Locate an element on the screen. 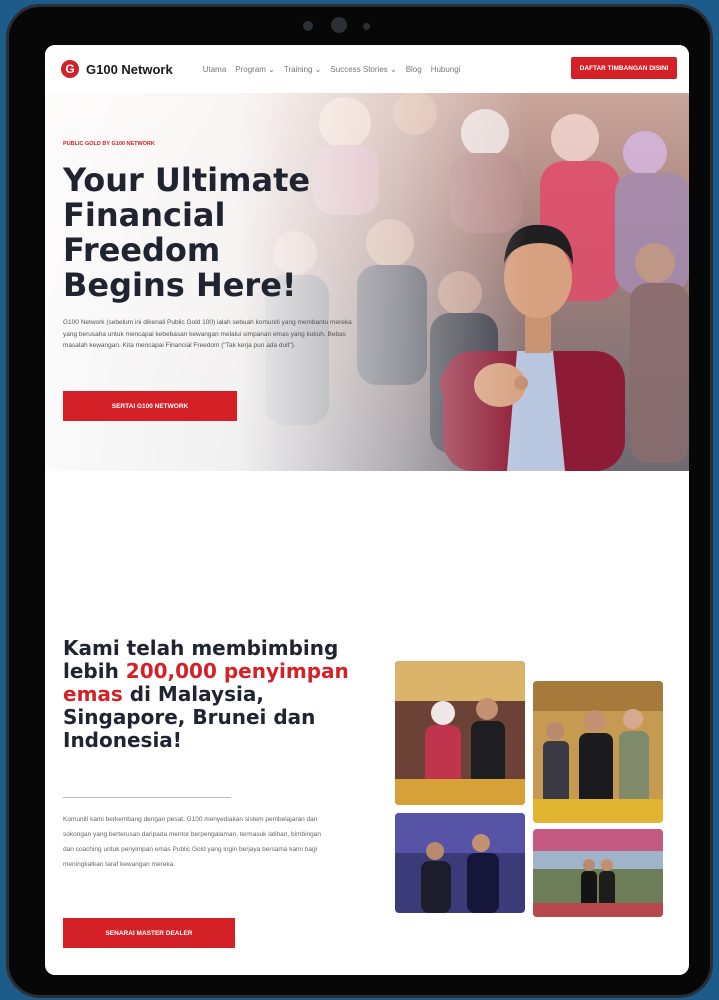 The width and height of the screenshot is (719, 1000). logo-text: G100 Network is located at coordinates (129, 69).